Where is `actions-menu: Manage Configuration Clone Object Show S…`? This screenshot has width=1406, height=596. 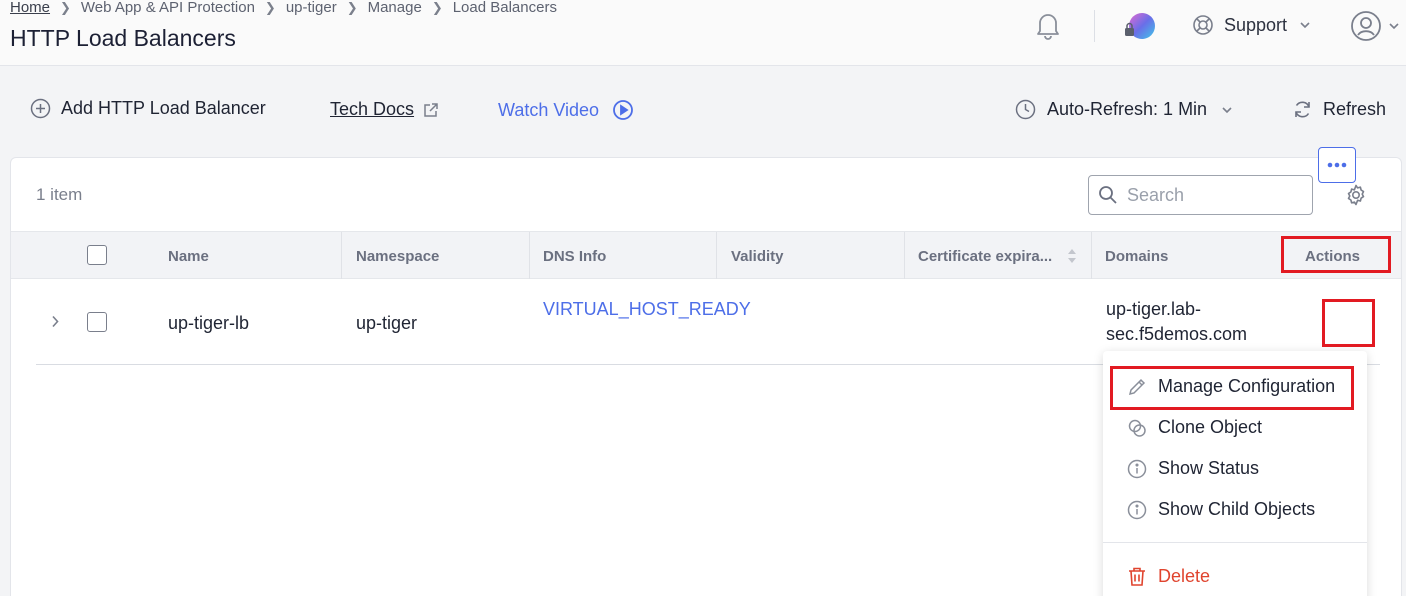
actions-menu: Manage Configuration Clone Object Show S… is located at coordinates (1235, 473).